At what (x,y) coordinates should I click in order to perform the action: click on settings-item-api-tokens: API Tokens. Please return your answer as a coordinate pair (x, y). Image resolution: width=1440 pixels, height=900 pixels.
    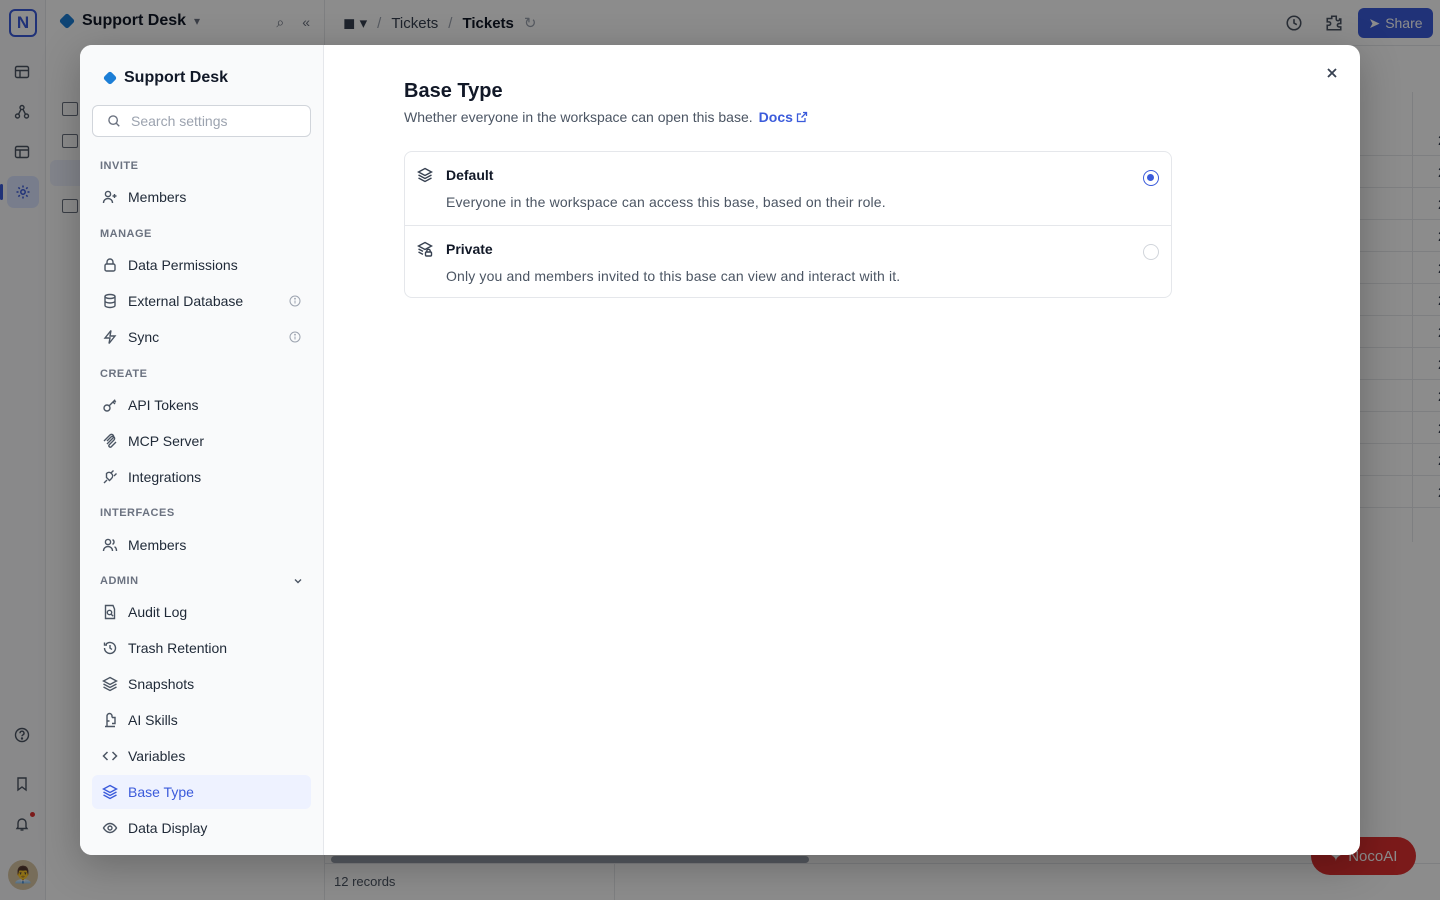
    Looking at the image, I should click on (201, 405).